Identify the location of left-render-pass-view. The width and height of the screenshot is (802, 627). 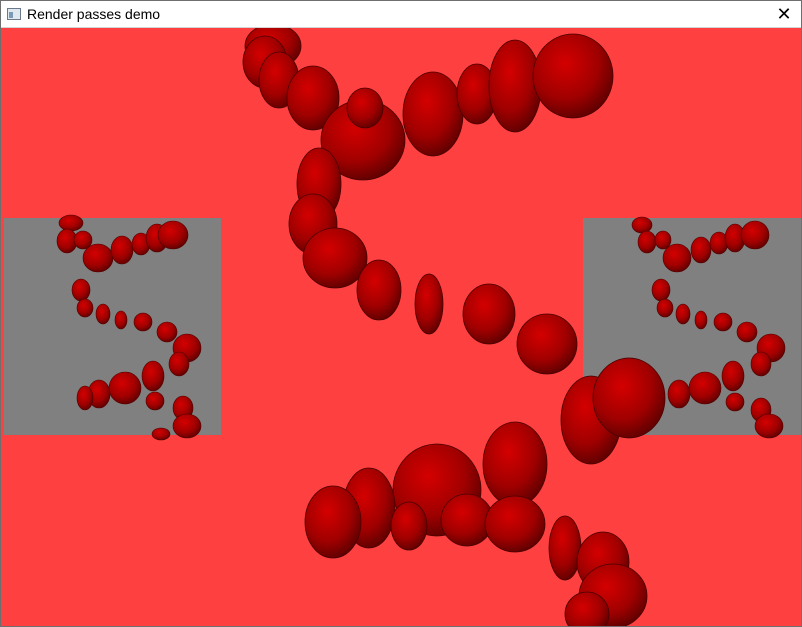
(112, 327).